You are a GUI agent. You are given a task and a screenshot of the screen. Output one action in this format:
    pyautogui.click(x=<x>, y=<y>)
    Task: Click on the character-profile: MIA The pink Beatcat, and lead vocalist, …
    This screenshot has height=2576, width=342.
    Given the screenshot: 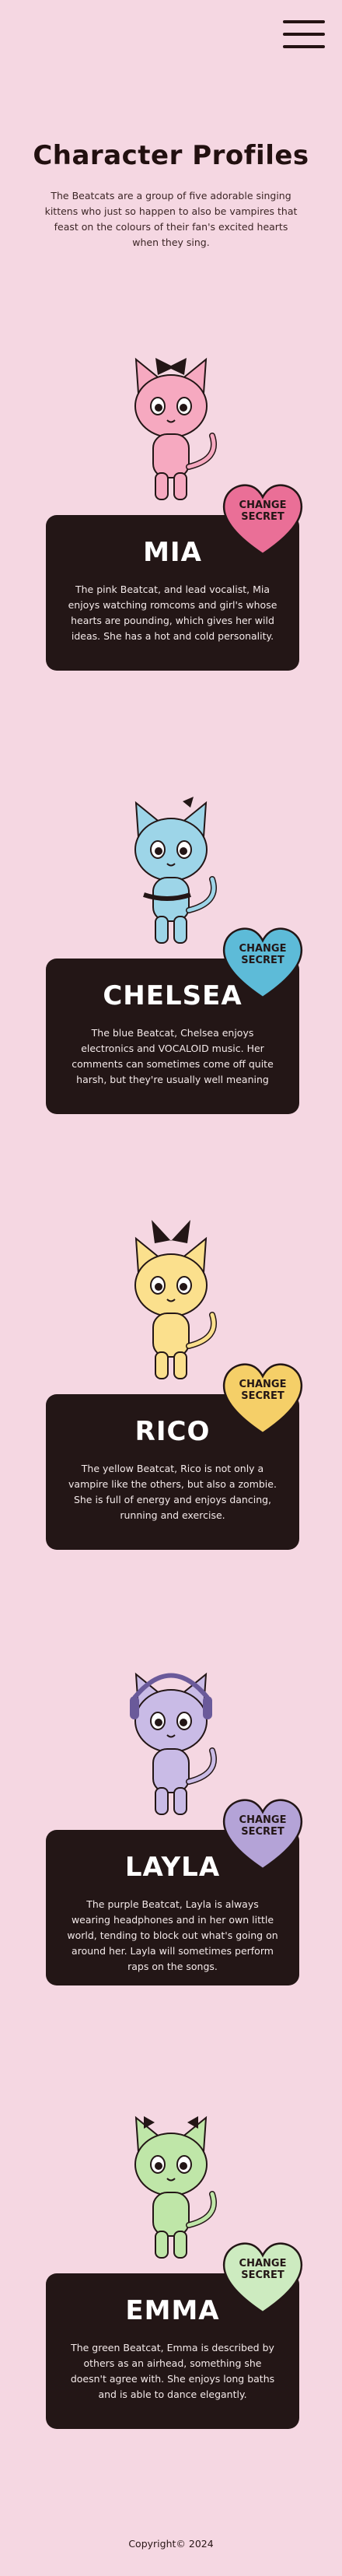 What is the action you would take?
    pyautogui.click(x=171, y=506)
    